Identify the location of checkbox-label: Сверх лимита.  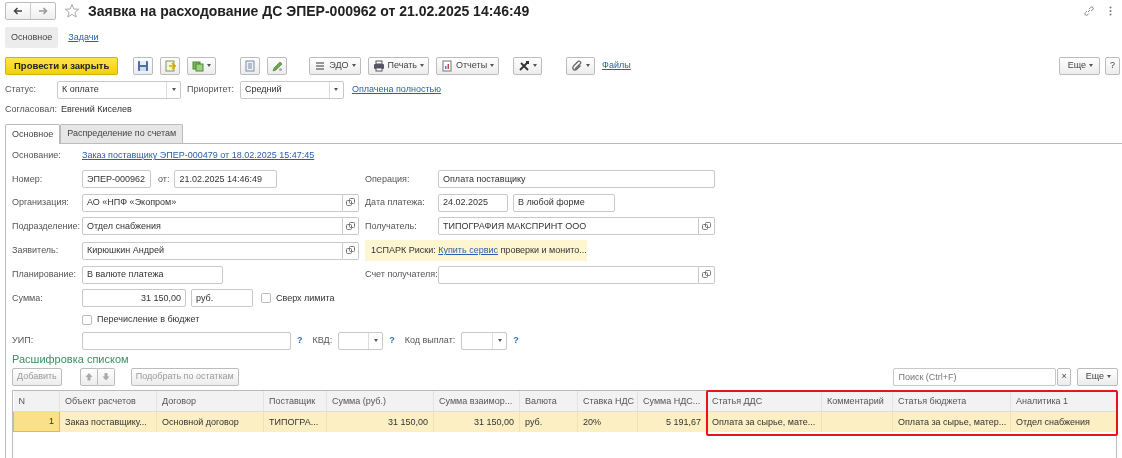
(305, 298).